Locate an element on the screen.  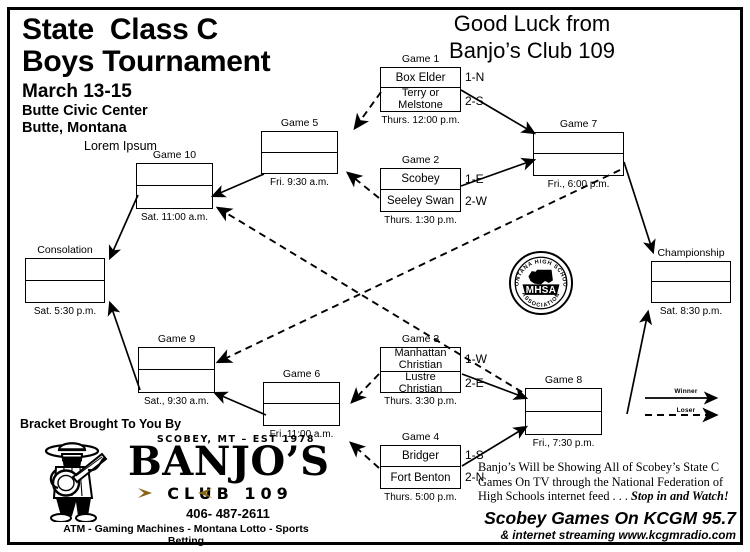
consolation-label: Consolation is located at coordinates (65, 250).